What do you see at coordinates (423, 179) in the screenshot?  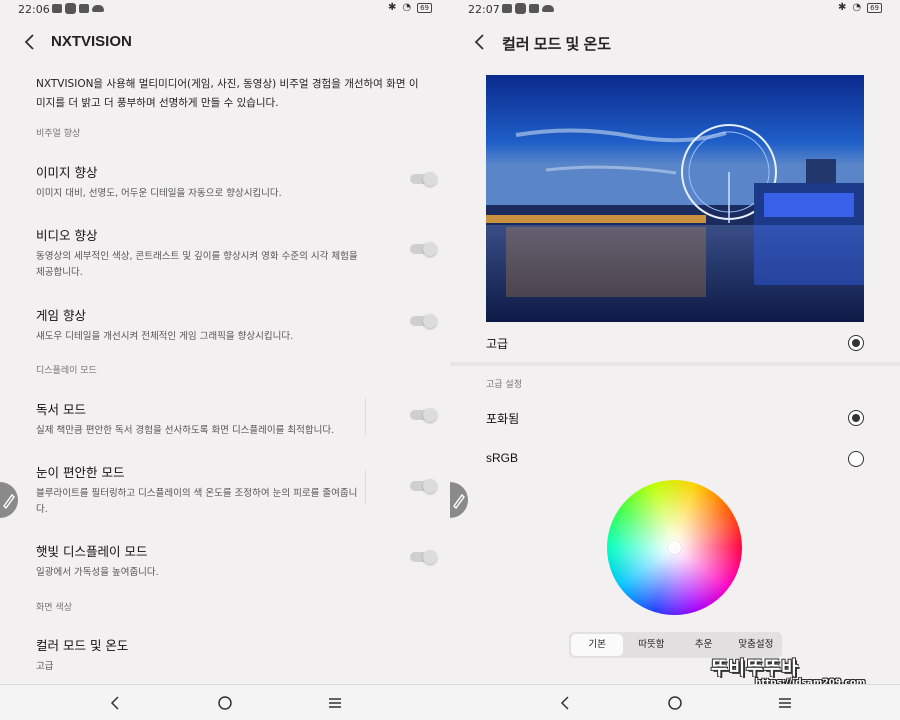 I see `image-enhance-toggle` at bounding box center [423, 179].